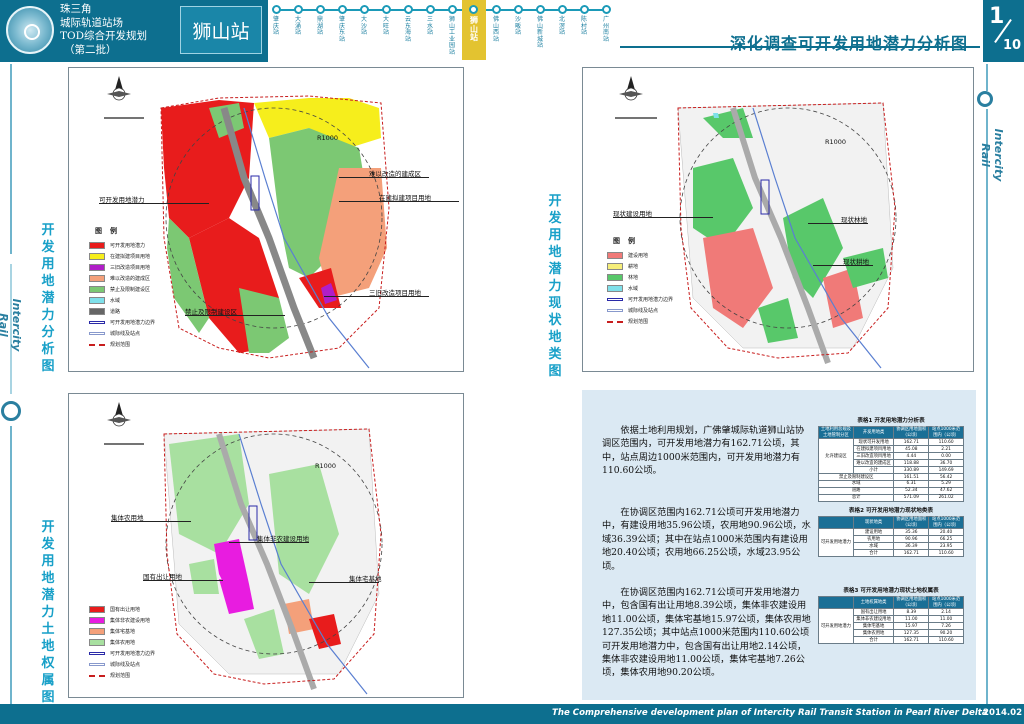 Image resolution: width=1024 pixels, height=724 pixels. Describe the element at coordinates (911, 498) in the screenshot. I see `table-cell: 571.09` at that location.